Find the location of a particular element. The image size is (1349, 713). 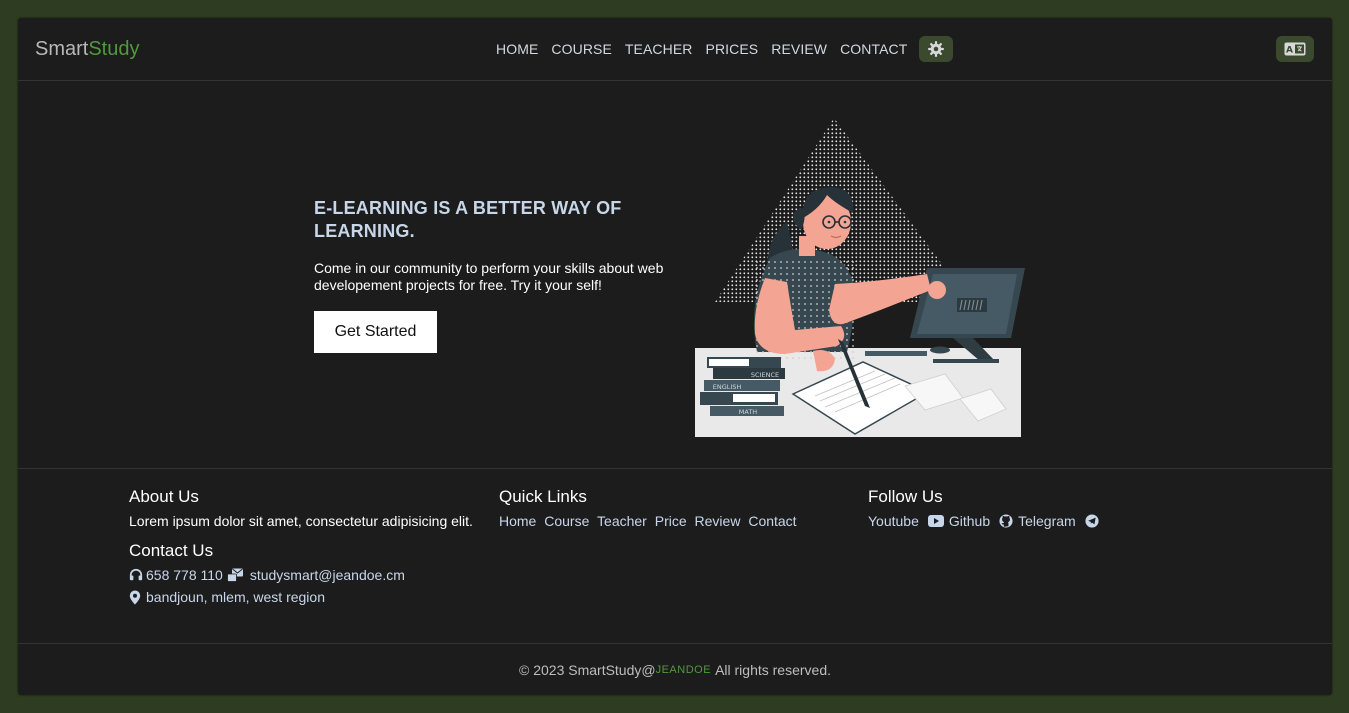

social-links: Youtube Github Telegram is located at coordinates (986, 521).